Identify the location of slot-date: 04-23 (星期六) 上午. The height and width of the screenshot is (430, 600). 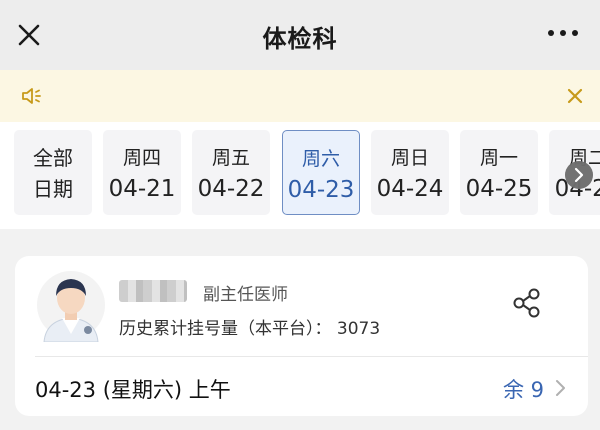
(133, 390).